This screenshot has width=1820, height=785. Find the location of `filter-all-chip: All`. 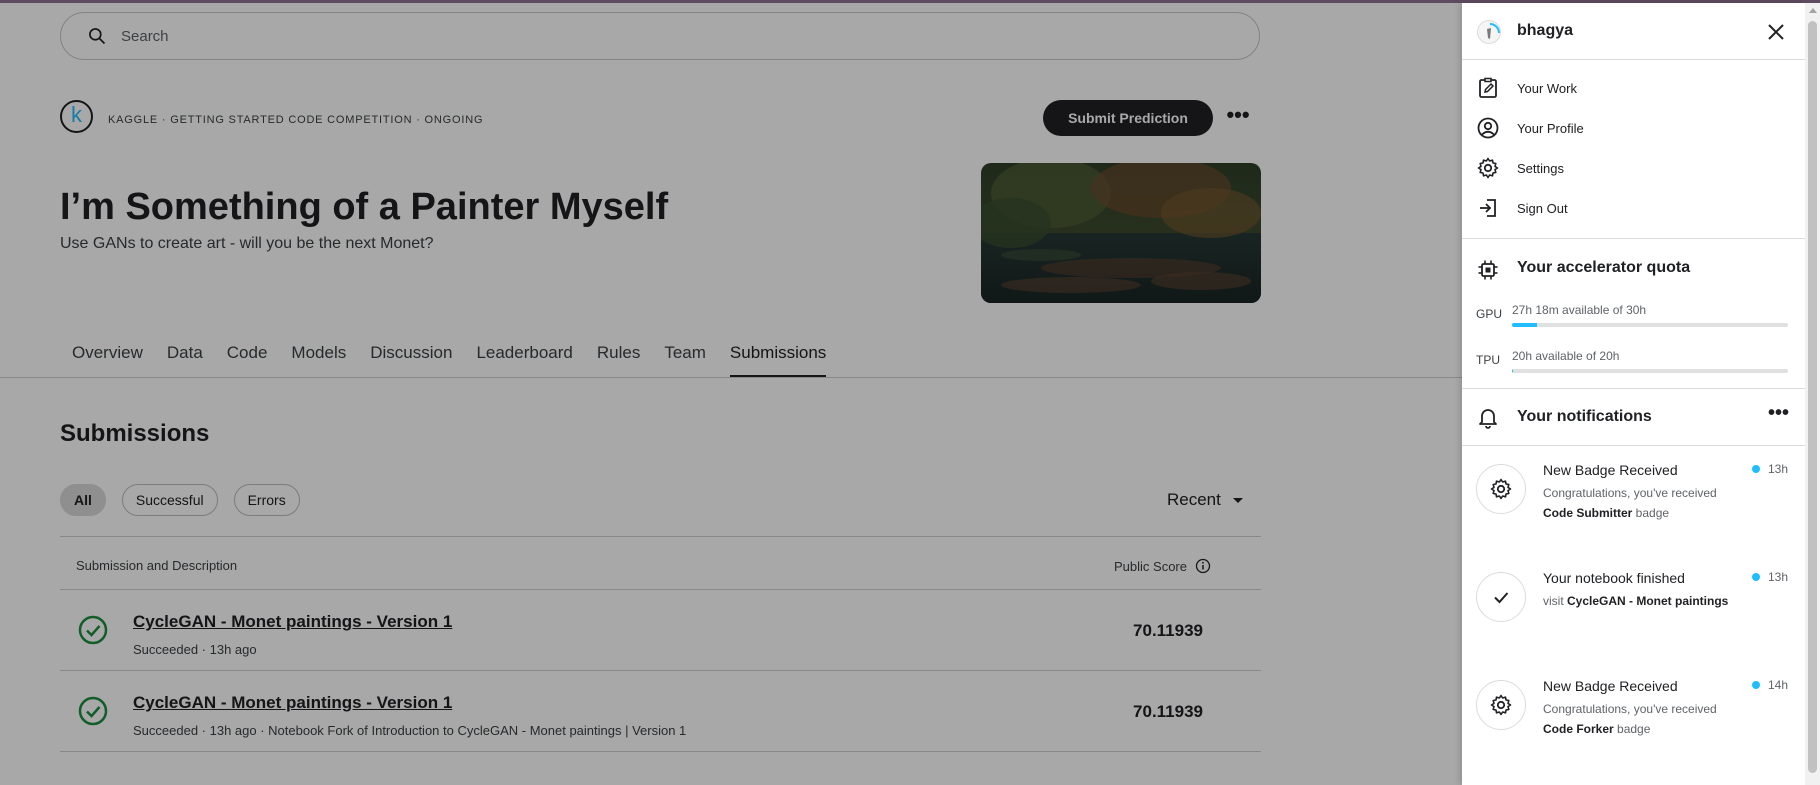

filter-all-chip: All is located at coordinates (83, 500).